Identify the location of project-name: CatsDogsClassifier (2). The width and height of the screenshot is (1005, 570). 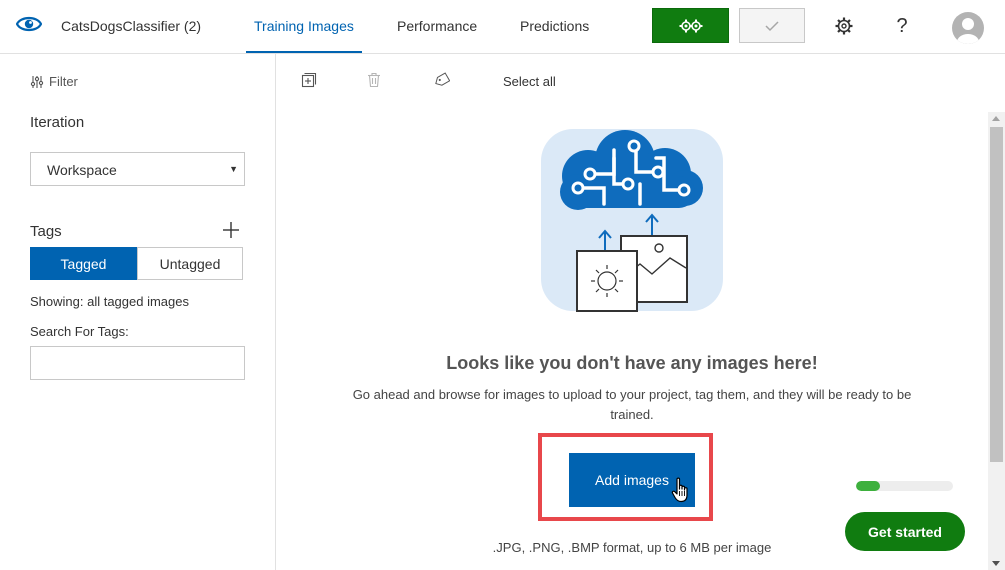
(131, 26).